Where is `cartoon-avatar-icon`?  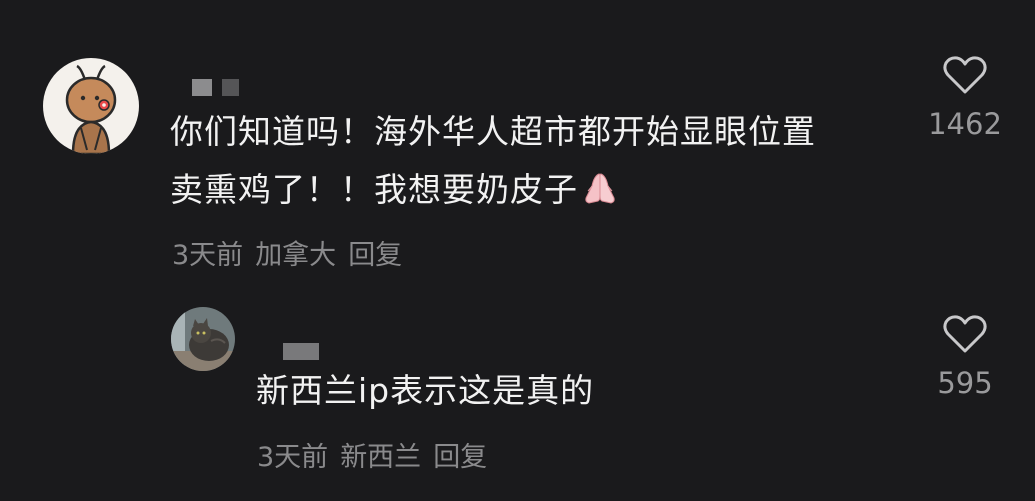
cartoon-avatar-icon is located at coordinates (91, 106).